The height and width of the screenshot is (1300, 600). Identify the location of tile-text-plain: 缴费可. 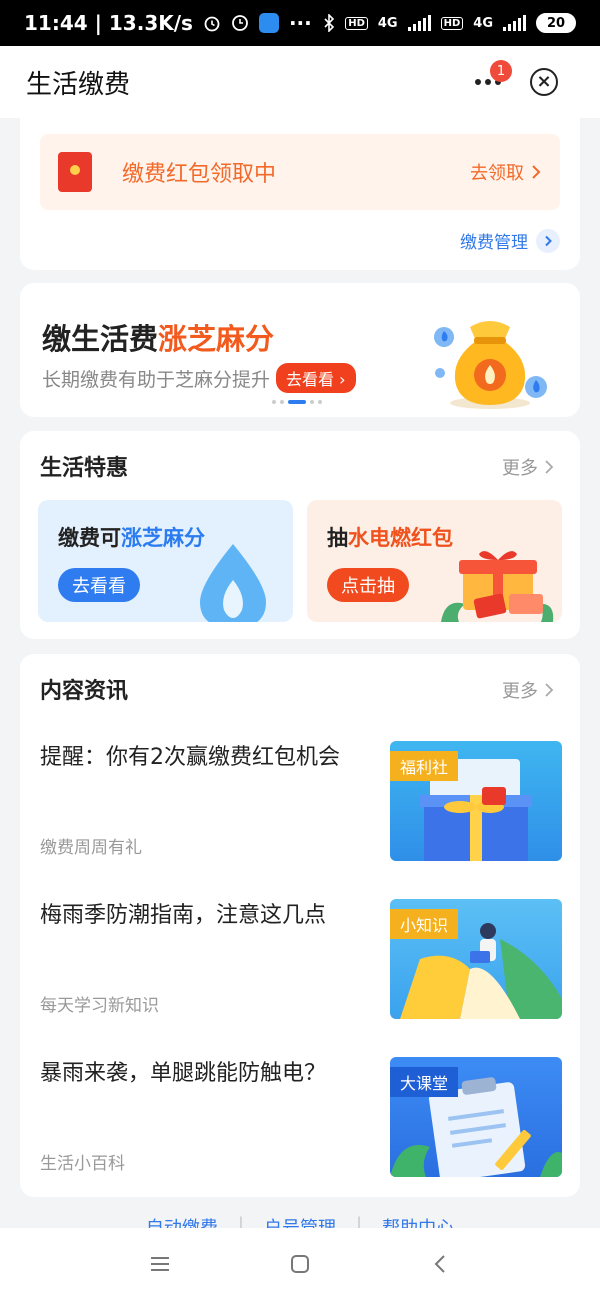
(89, 538).